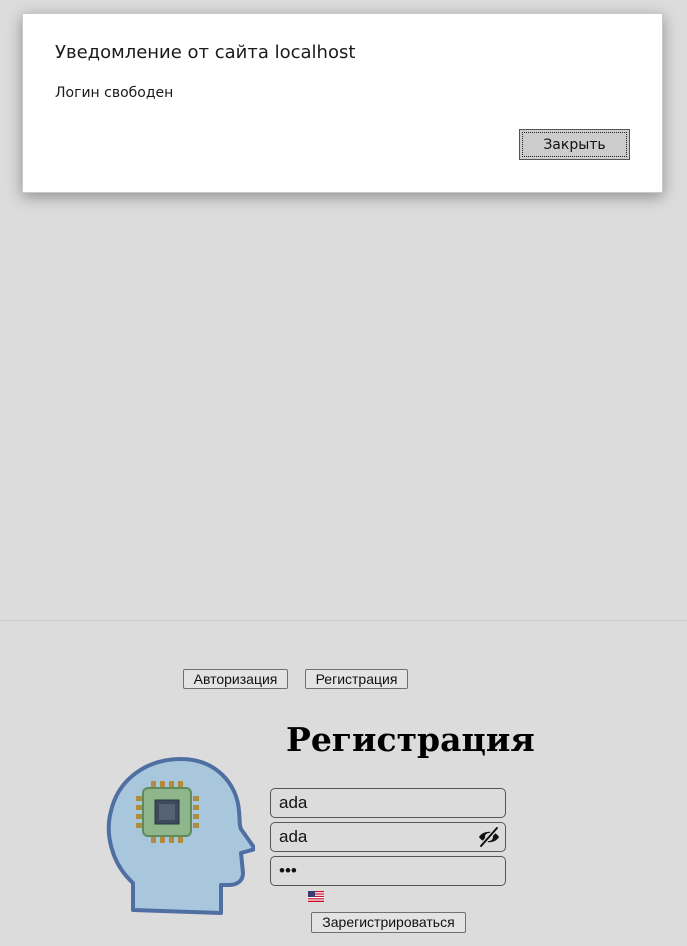 The image size is (687, 946). I want to click on login-input, so click(388, 803).